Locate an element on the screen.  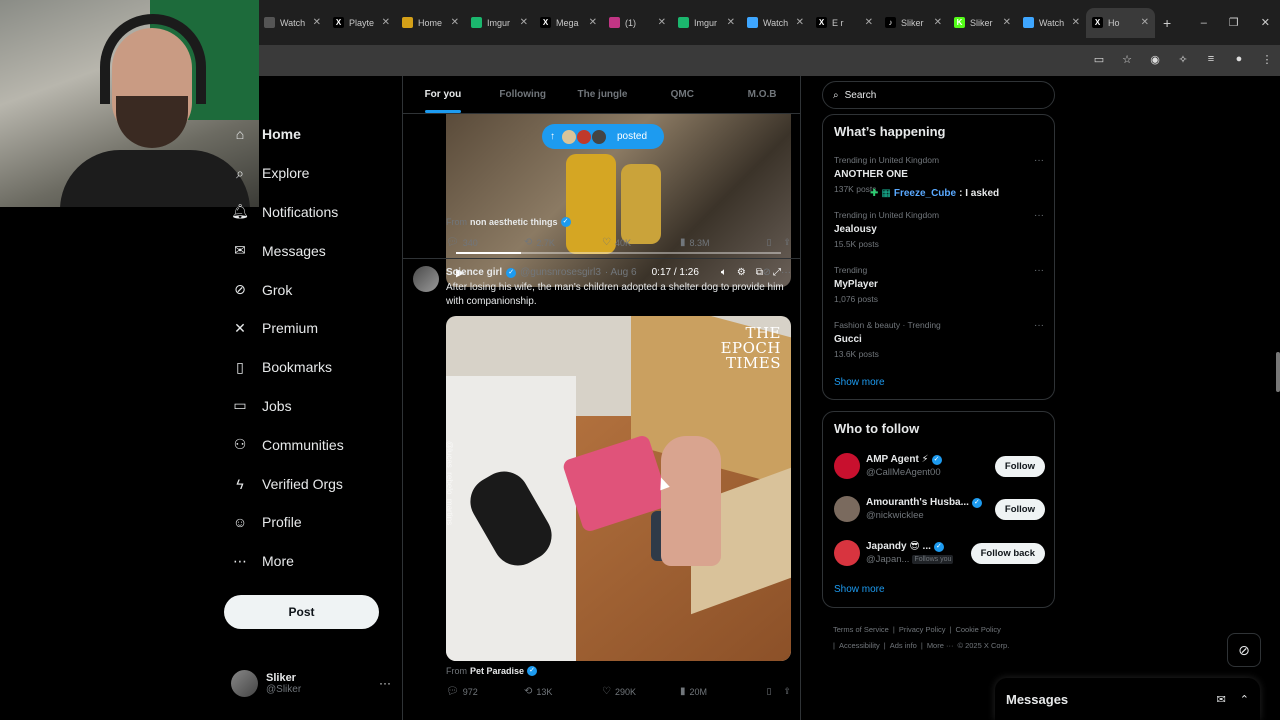
new-message-icon: ✉ is located at coordinates (1221, 699).